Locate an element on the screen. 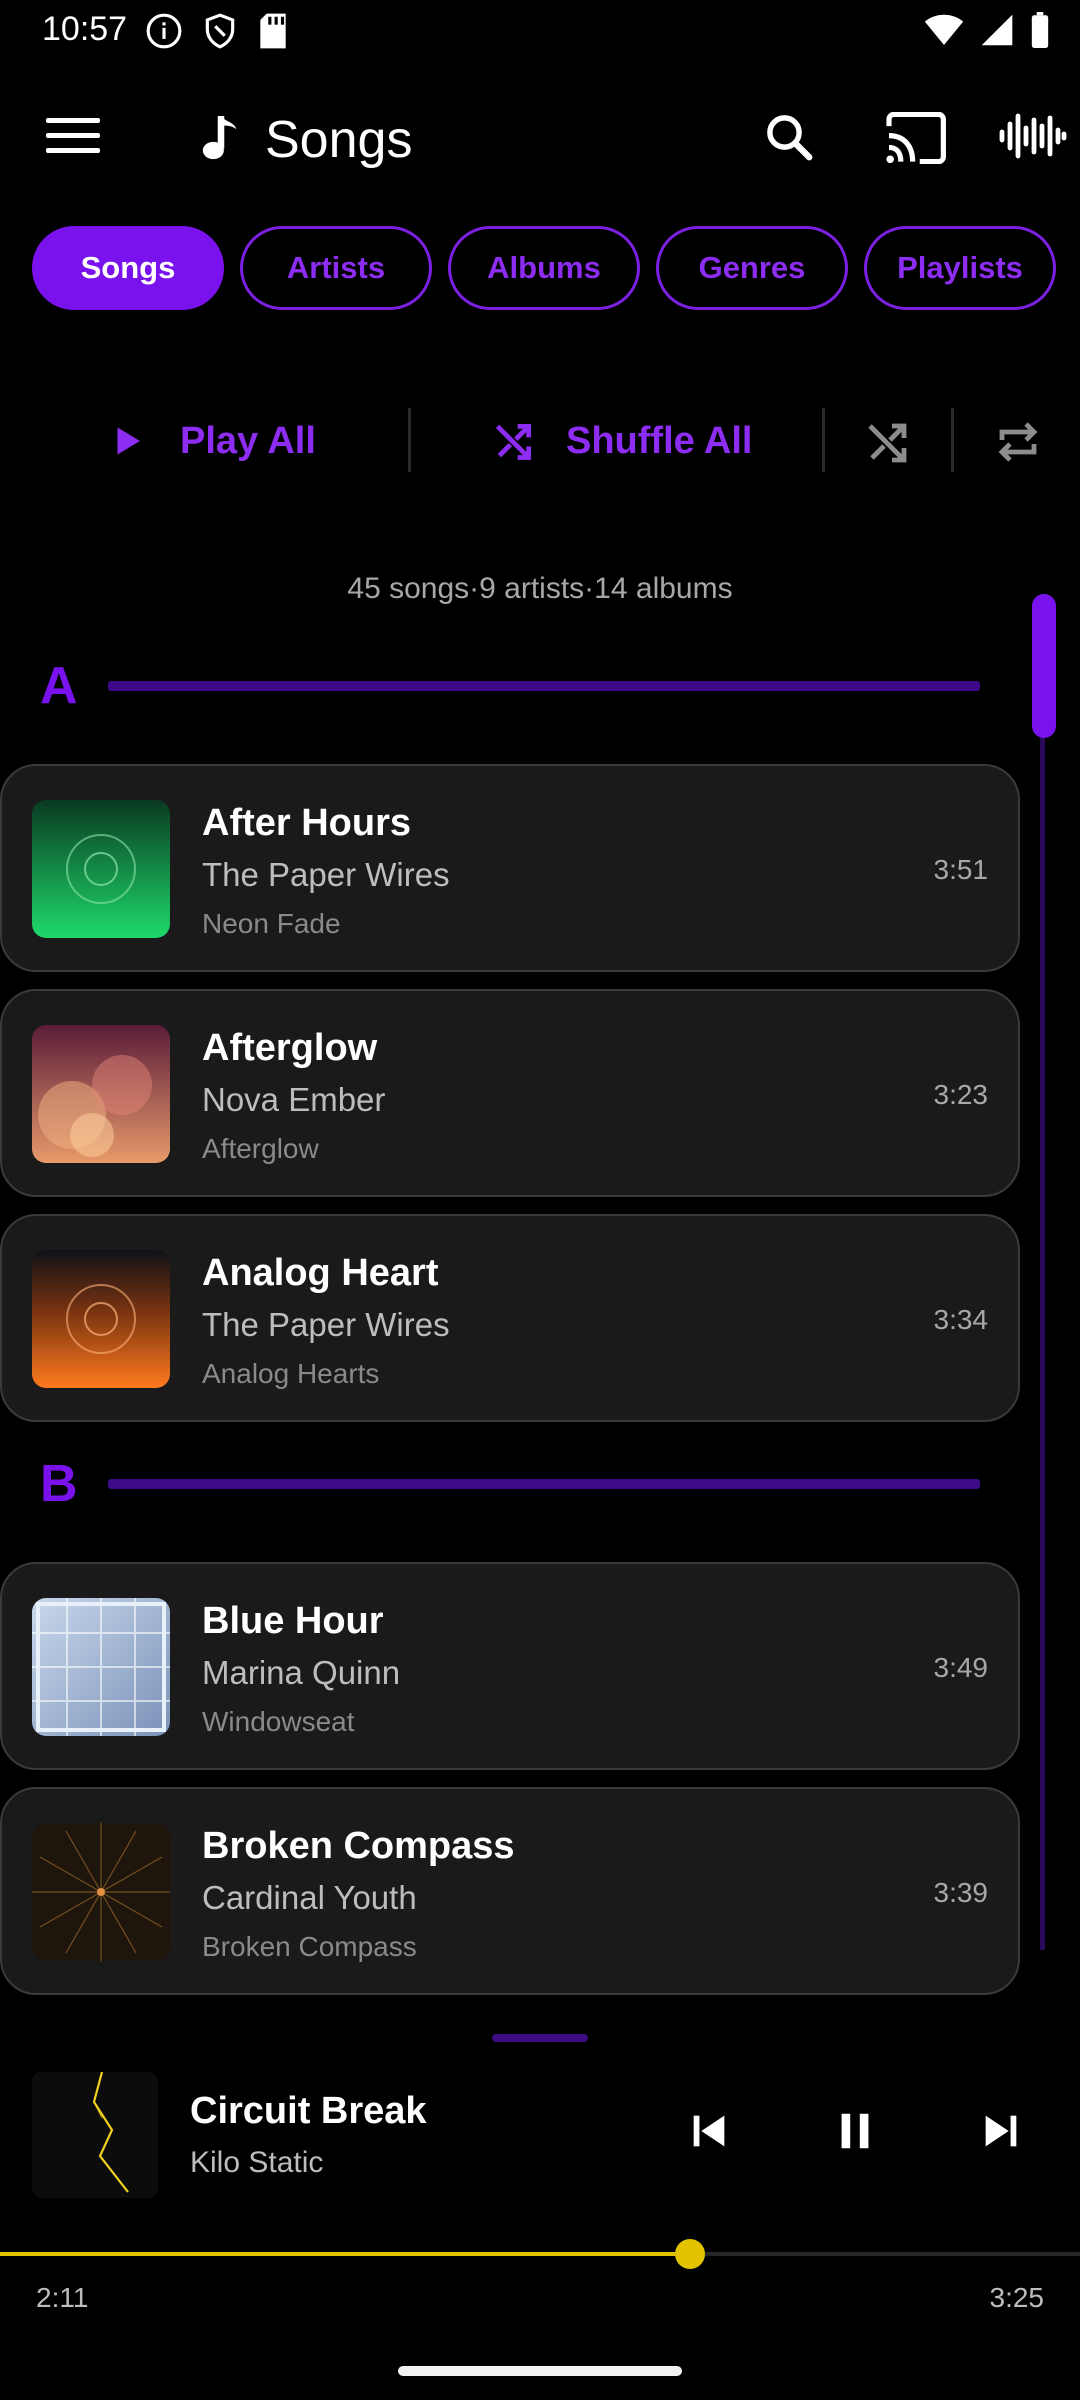 Image resolution: width=1080 pixels, height=2400 pixels. section-letter: A is located at coordinates (59, 686).